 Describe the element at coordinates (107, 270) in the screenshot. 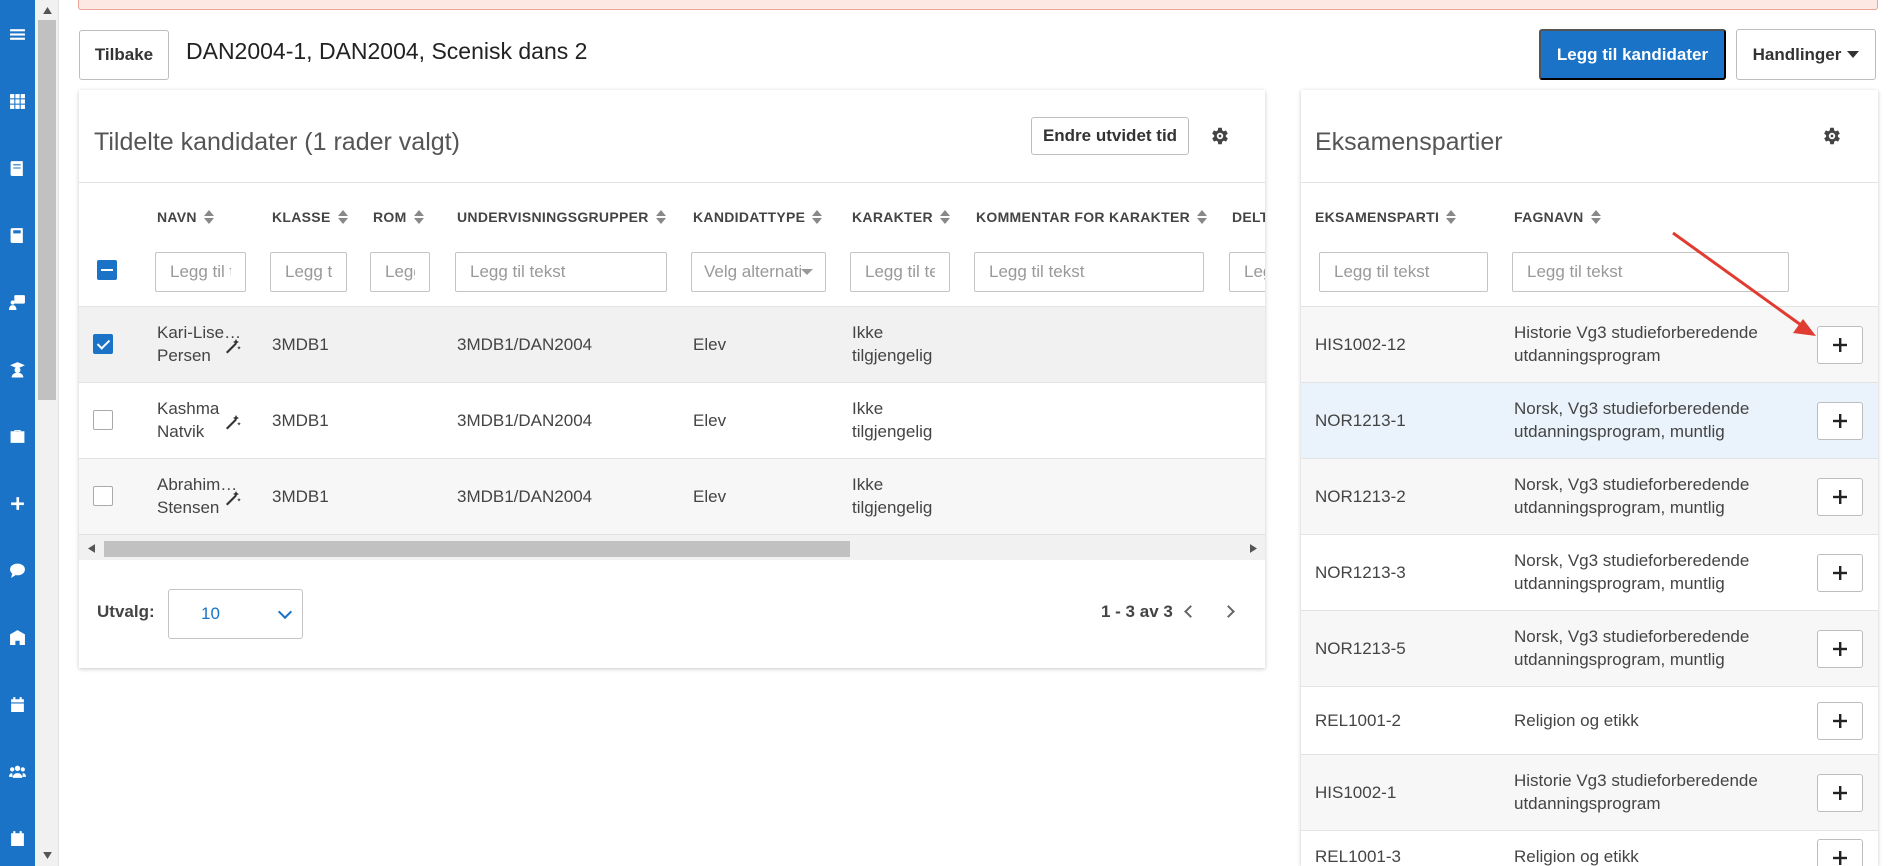

I see `select-all-checkbox` at that location.